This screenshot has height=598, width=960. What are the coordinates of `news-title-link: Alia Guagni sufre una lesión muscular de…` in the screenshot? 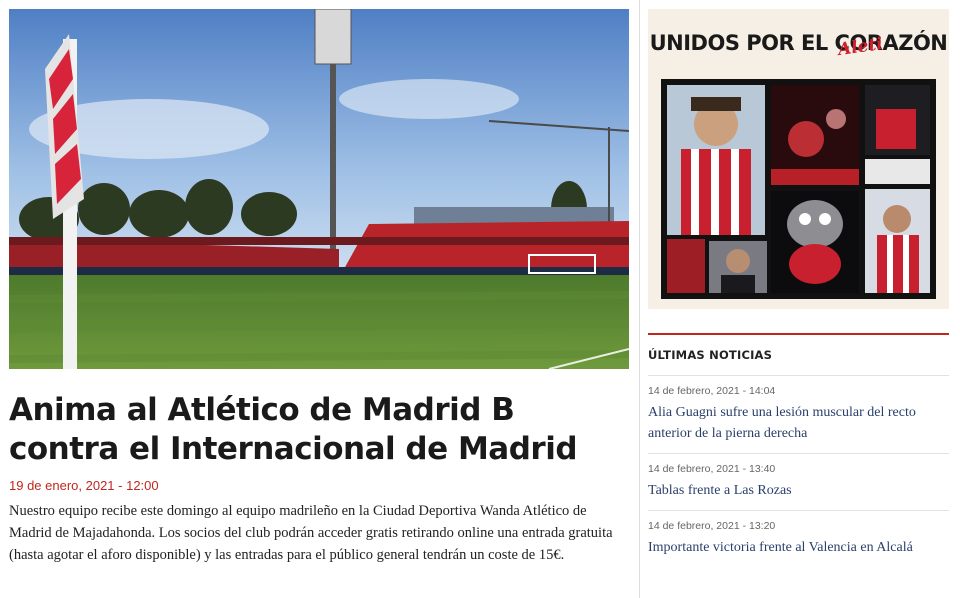 It's located at (798, 423).